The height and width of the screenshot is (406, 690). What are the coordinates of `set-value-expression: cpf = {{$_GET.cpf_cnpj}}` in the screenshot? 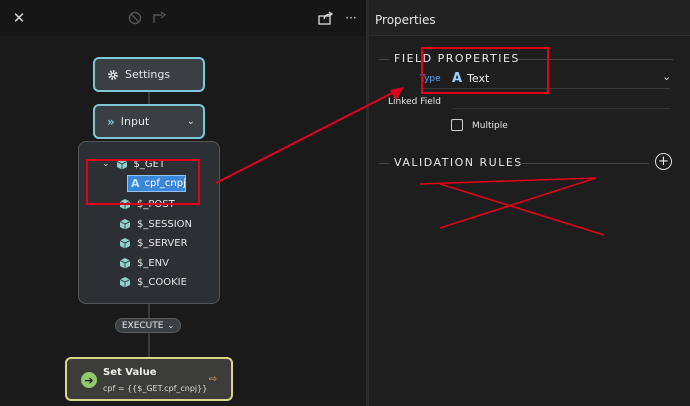 It's located at (155, 388).